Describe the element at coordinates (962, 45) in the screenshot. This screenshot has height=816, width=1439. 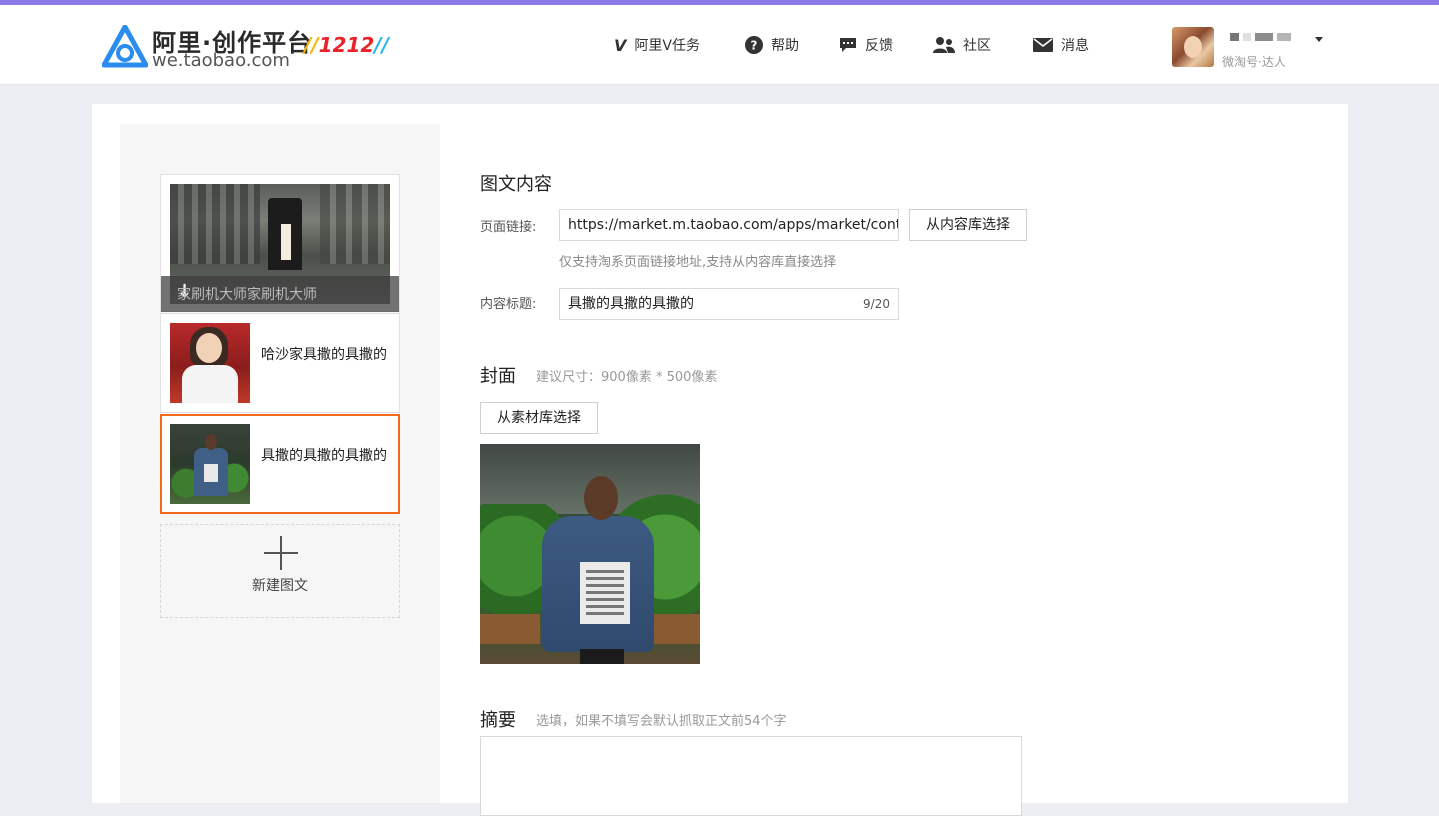
I see `nav-community: 社区` at that location.